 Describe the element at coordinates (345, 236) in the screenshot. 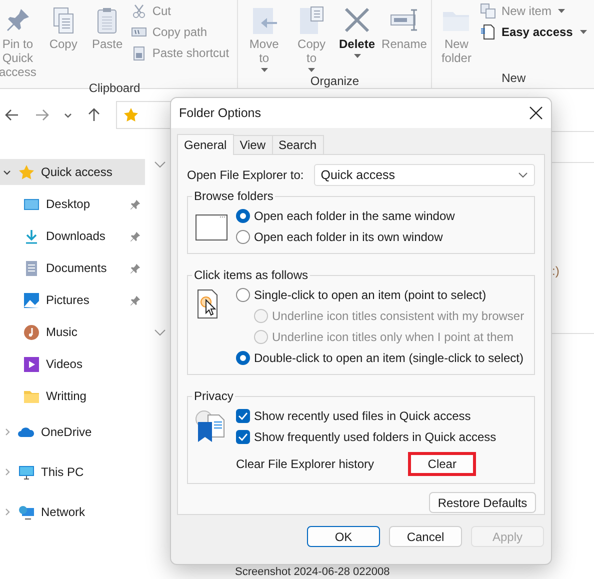

I see `radio-option: Open each folder in its own window` at that location.